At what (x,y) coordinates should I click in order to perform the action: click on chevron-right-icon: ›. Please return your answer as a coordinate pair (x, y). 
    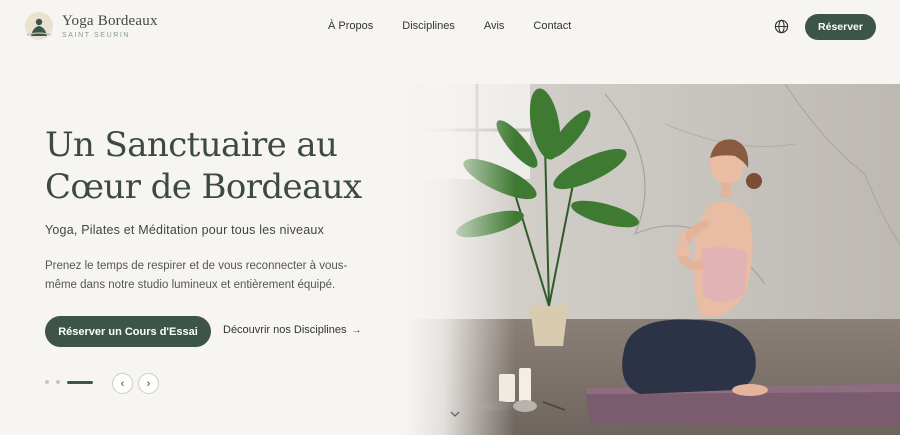
    Looking at the image, I should click on (148, 383).